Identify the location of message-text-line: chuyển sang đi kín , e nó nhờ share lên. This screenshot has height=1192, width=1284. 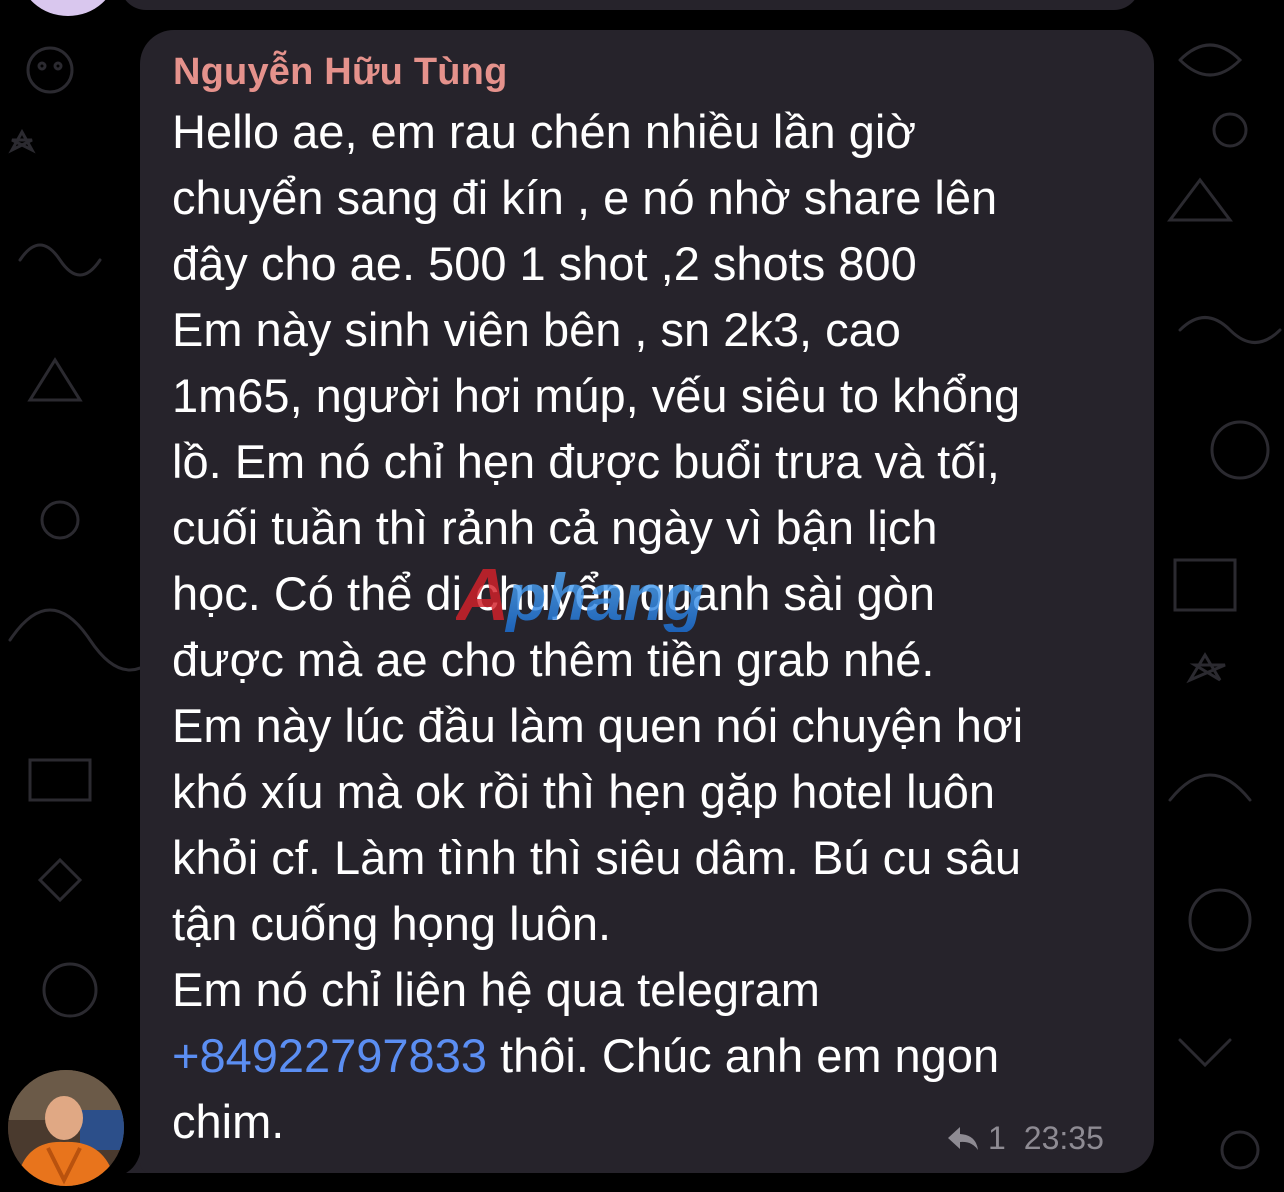
(585, 197).